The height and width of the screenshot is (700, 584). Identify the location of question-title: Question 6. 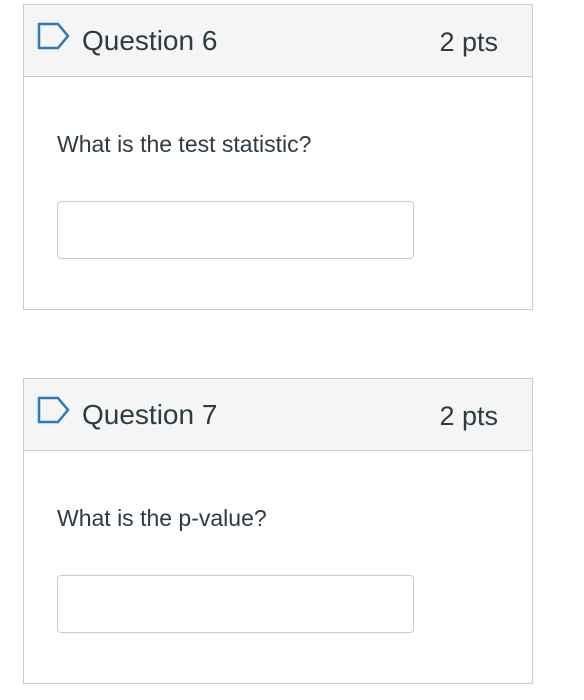
(150, 40).